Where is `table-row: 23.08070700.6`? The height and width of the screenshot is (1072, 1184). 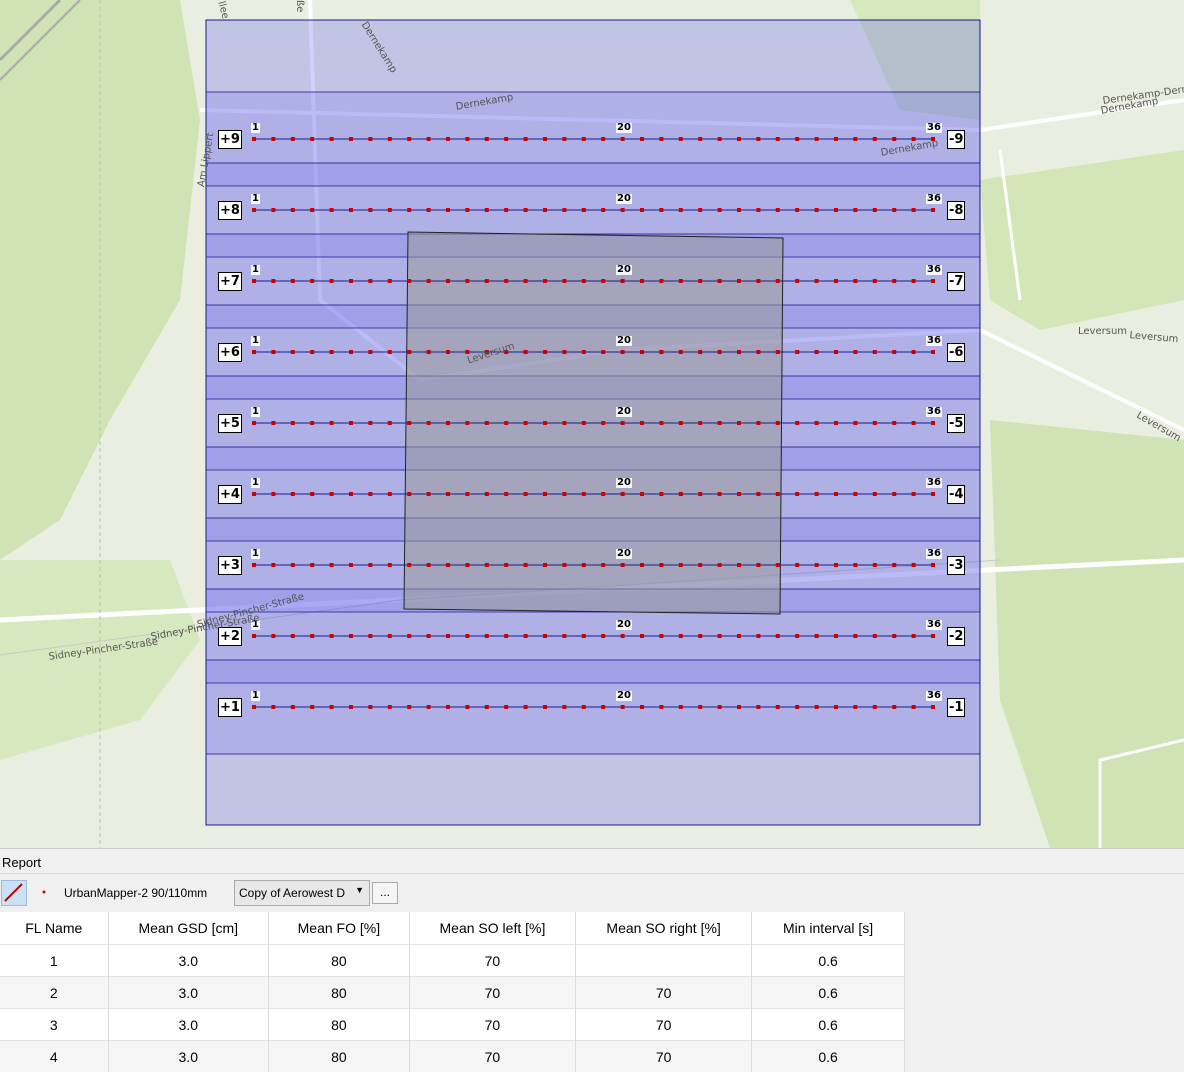
table-row: 23.08070700.6 is located at coordinates (452, 993).